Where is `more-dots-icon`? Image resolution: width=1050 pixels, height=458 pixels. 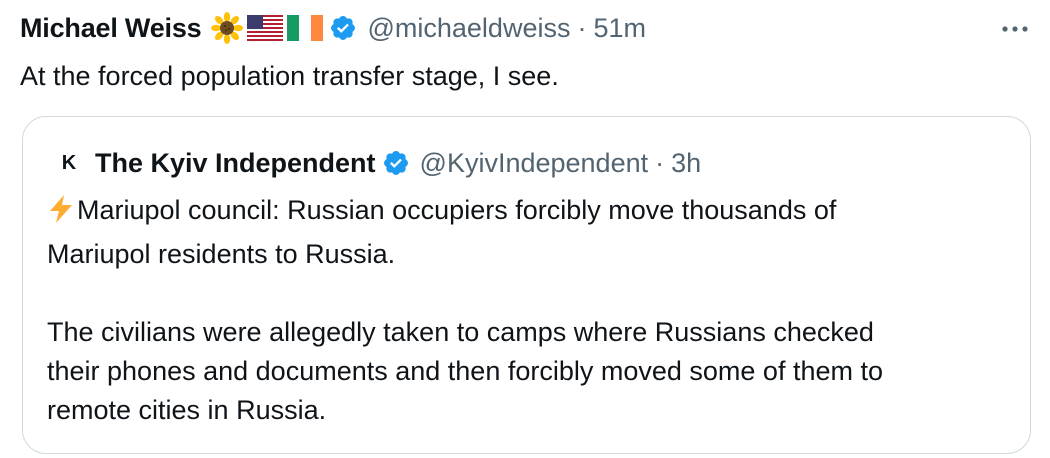
more-dots-icon is located at coordinates (1015, 29).